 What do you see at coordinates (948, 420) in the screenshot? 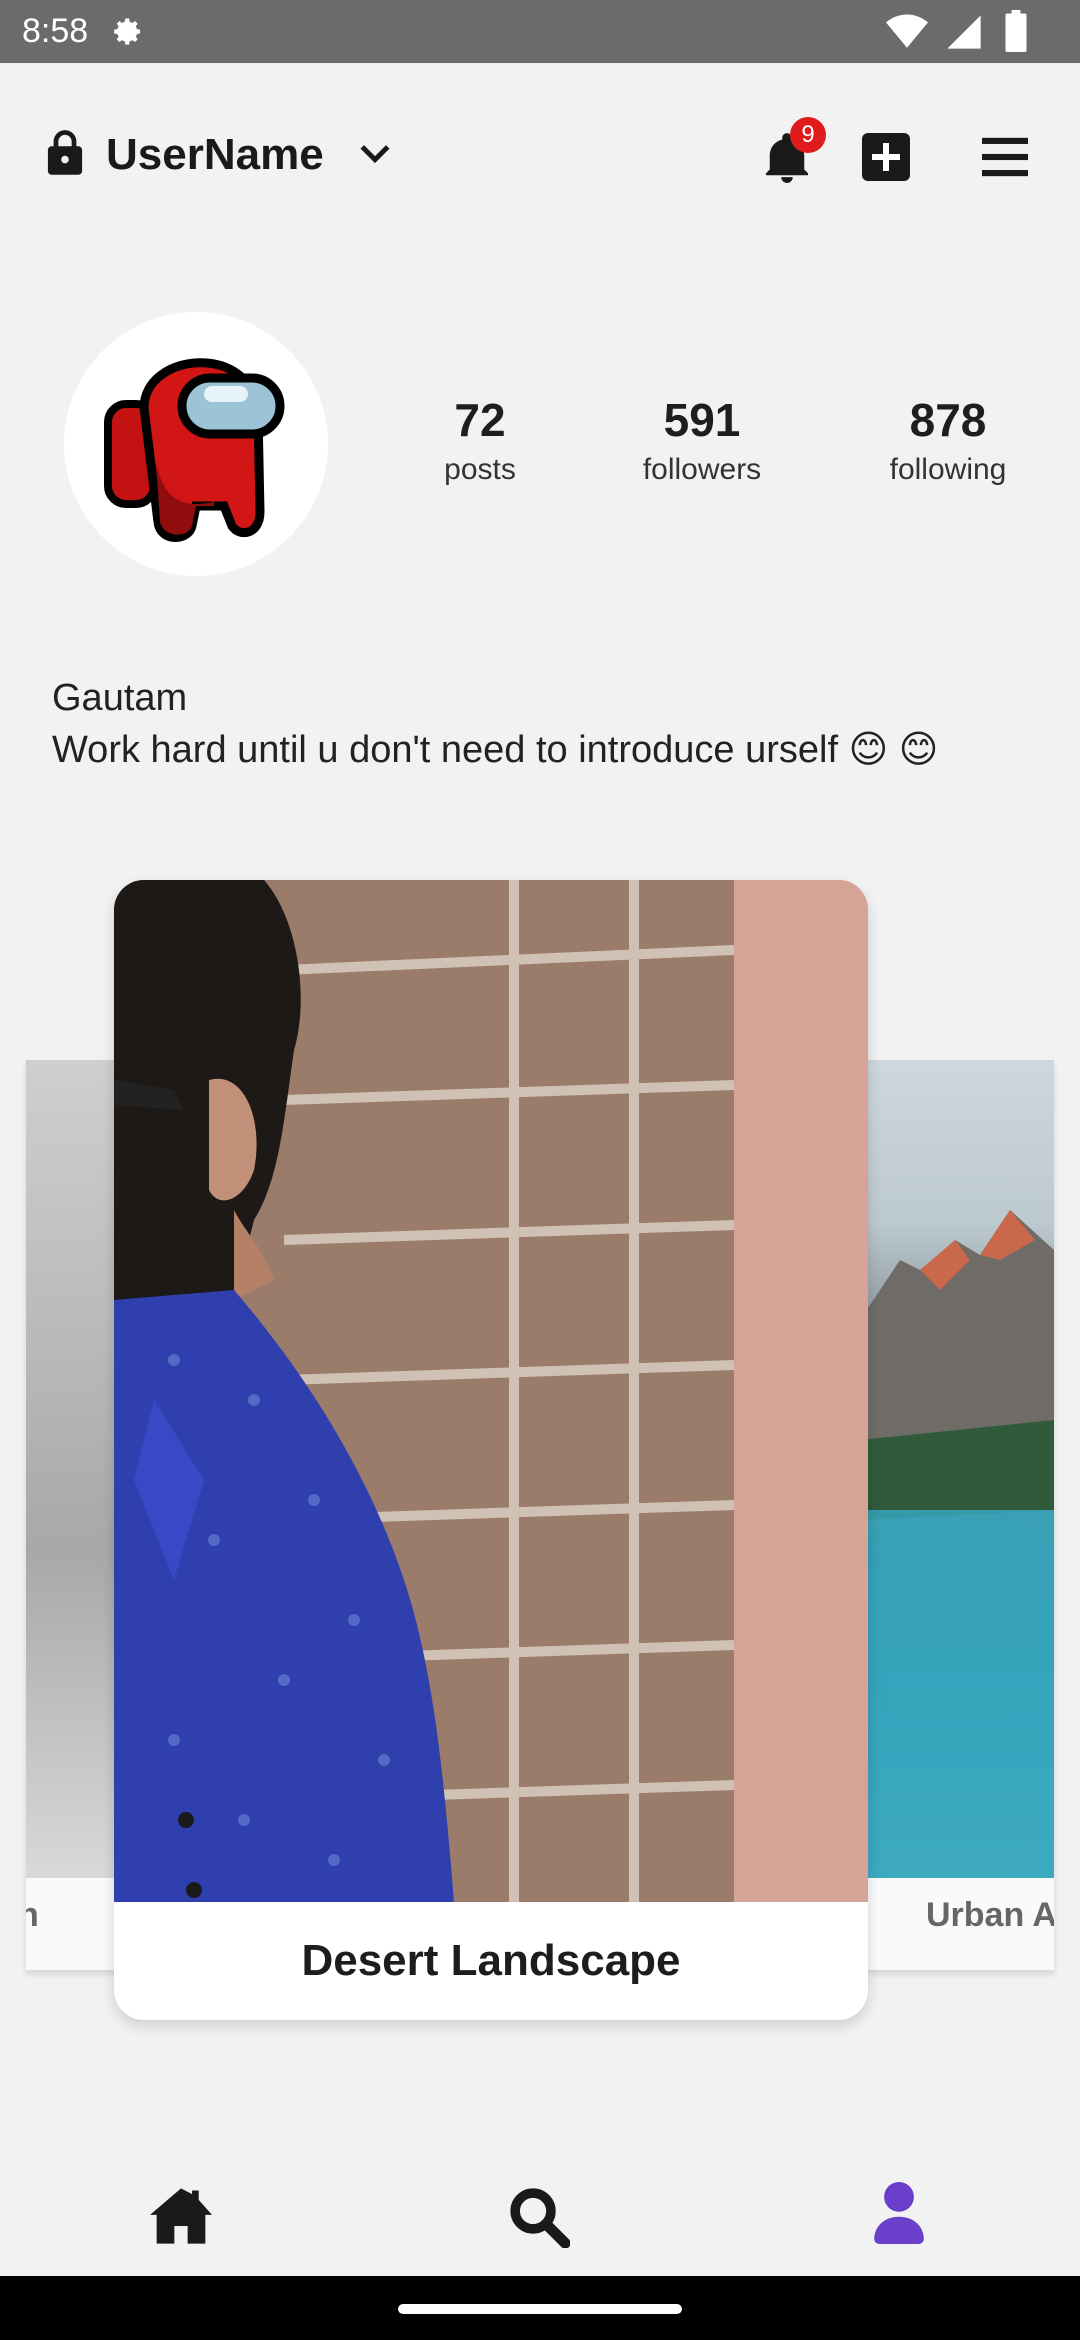
I see `following-count: 878` at bounding box center [948, 420].